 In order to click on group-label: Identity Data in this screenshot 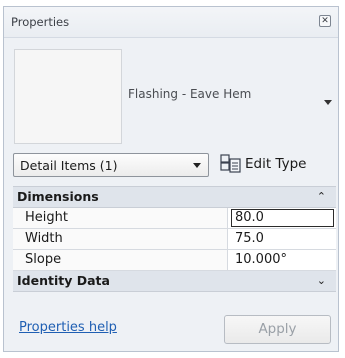, I will do `click(63, 280)`.